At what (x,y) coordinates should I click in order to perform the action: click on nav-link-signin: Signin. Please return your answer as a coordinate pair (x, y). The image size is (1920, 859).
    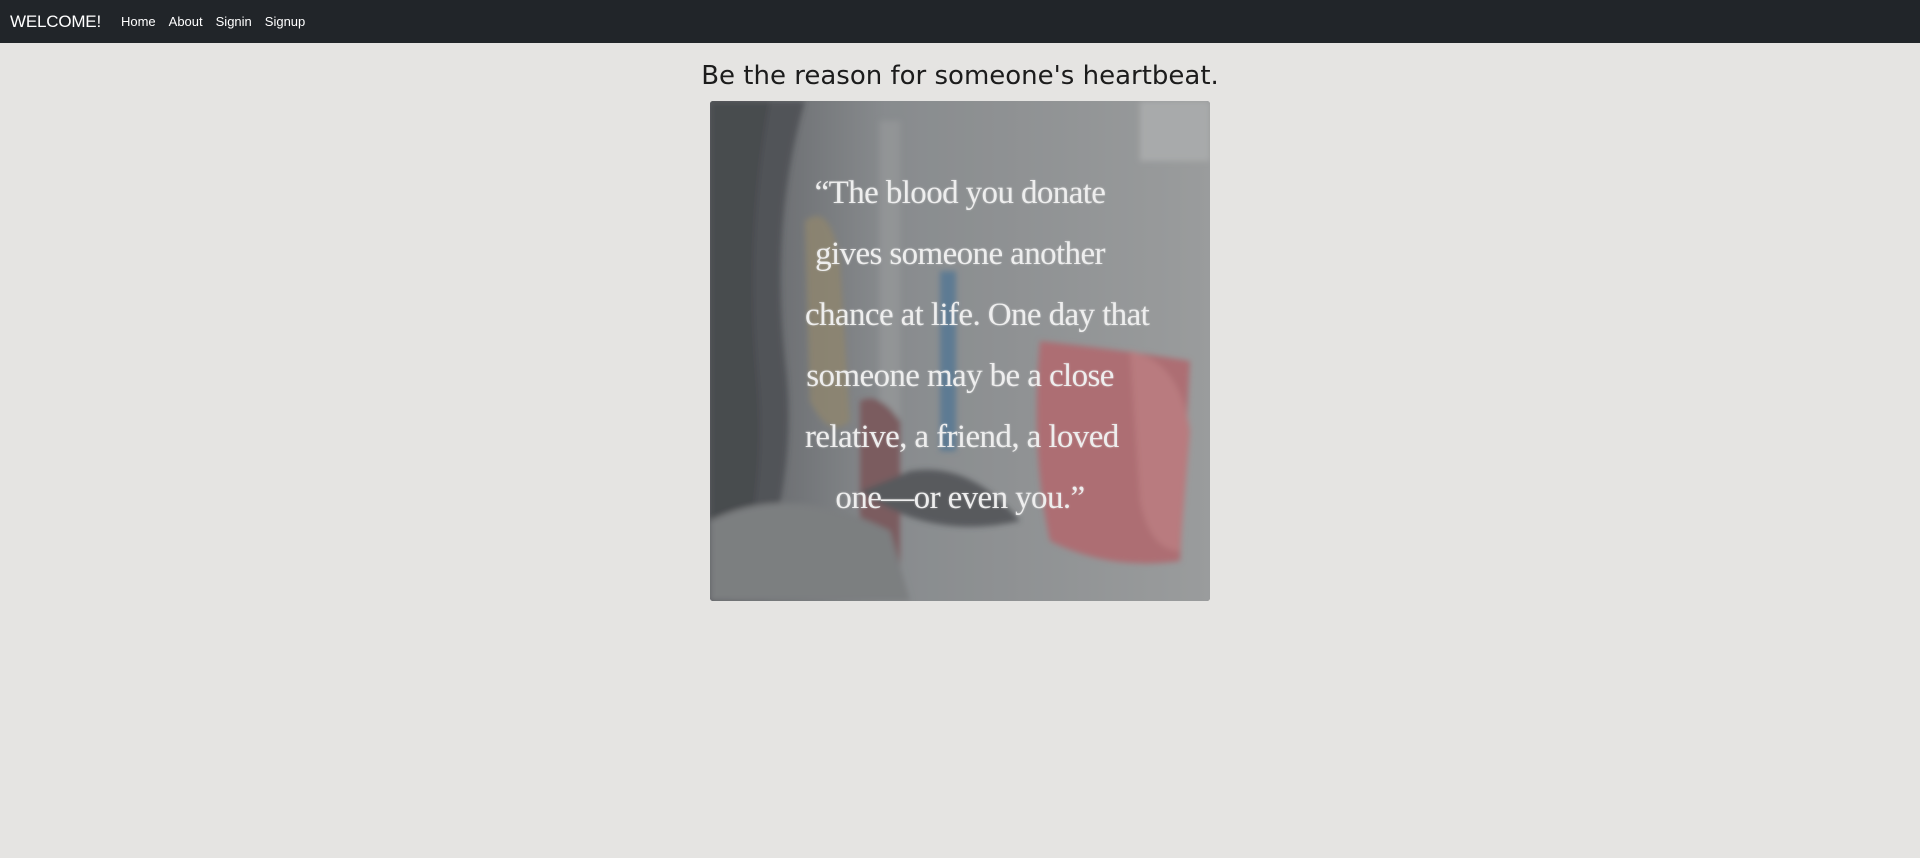
    Looking at the image, I should click on (234, 21).